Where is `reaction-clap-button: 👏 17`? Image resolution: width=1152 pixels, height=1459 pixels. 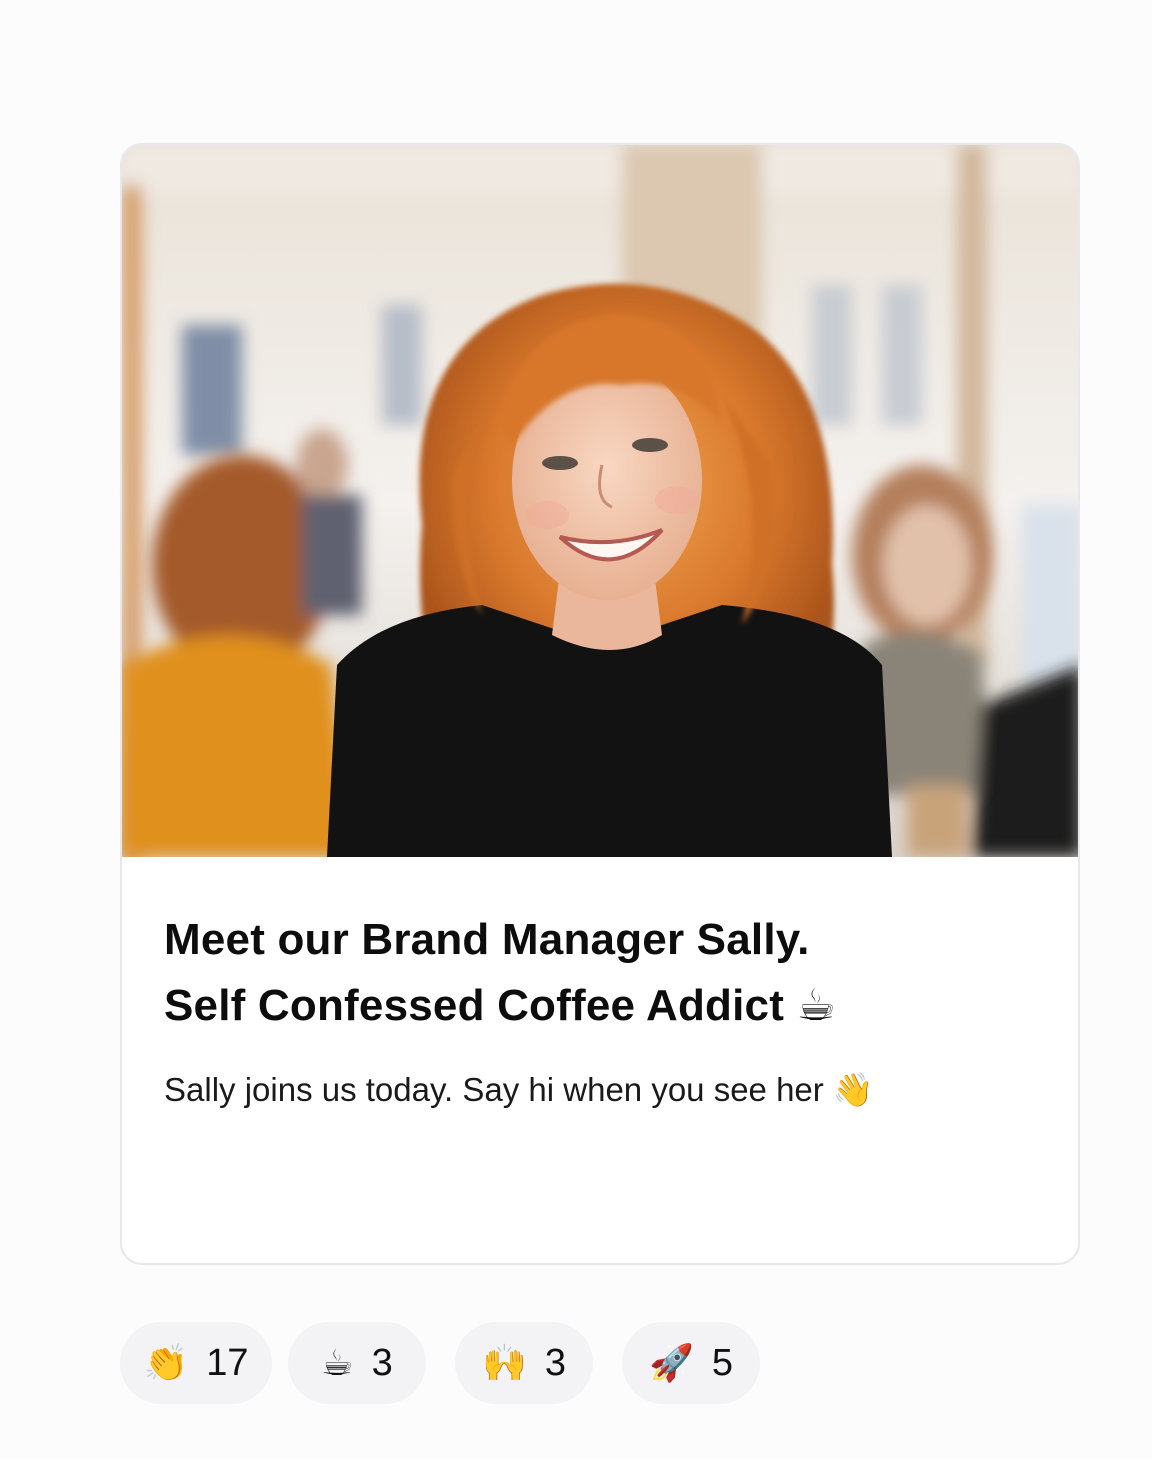 reaction-clap-button: 👏 17 is located at coordinates (196, 1363).